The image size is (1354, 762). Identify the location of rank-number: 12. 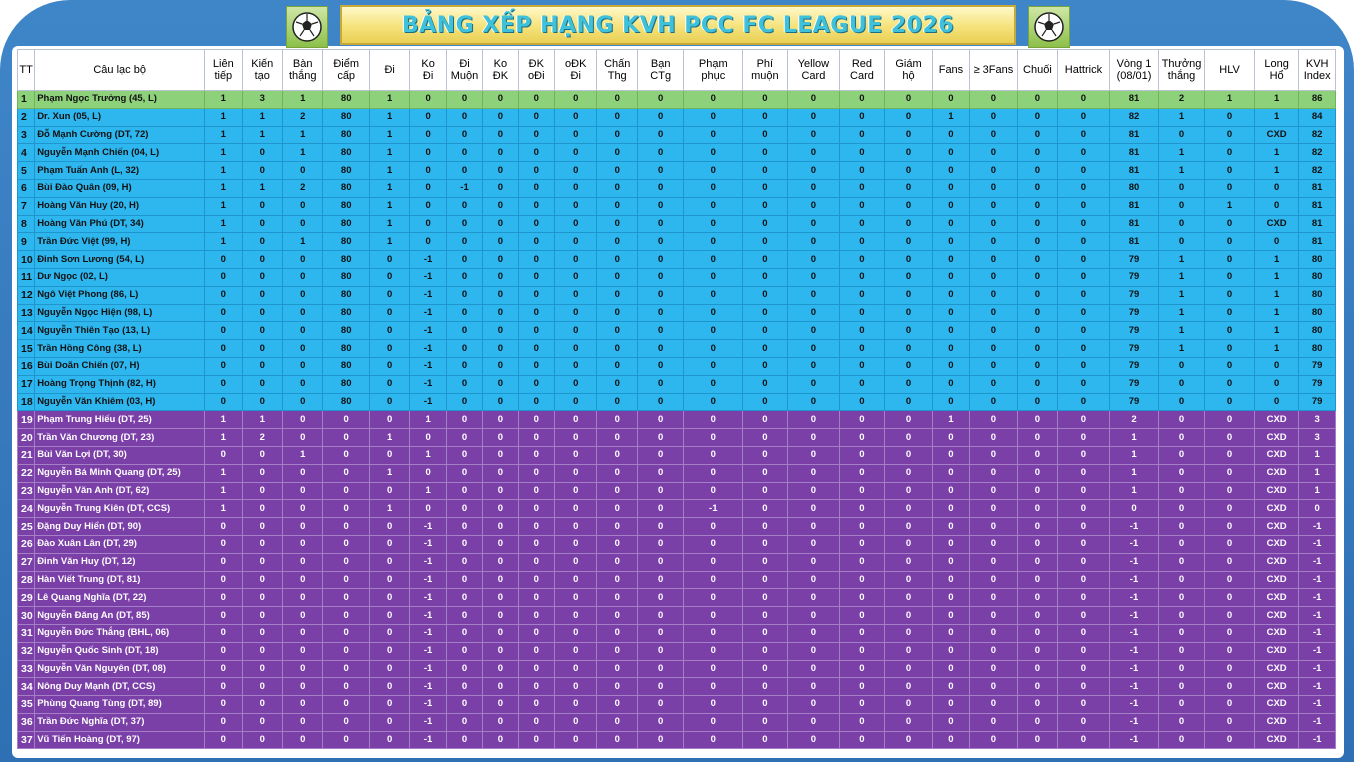
(26, 295).